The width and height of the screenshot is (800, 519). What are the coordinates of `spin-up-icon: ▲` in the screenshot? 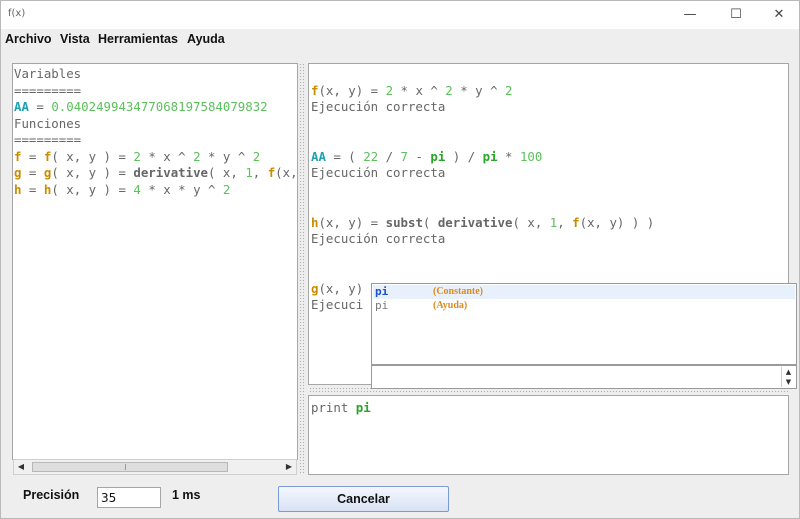 It's located at (788, 372).